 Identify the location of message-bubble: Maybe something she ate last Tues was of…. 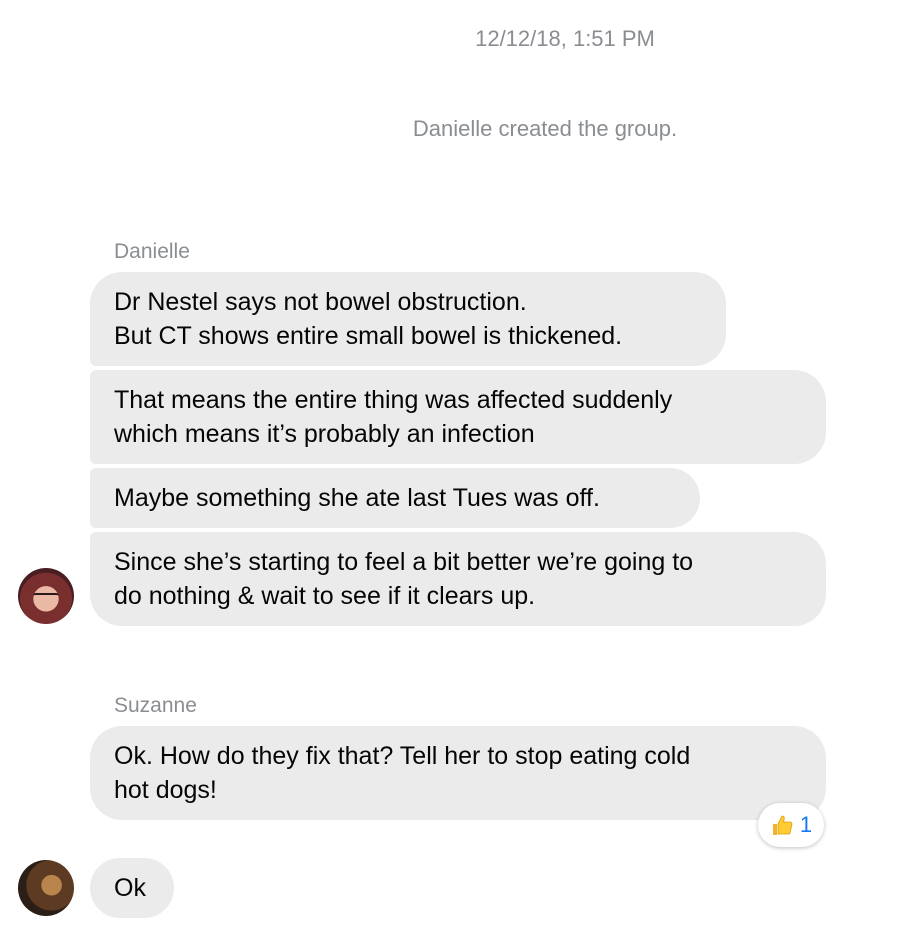
(395, 498).